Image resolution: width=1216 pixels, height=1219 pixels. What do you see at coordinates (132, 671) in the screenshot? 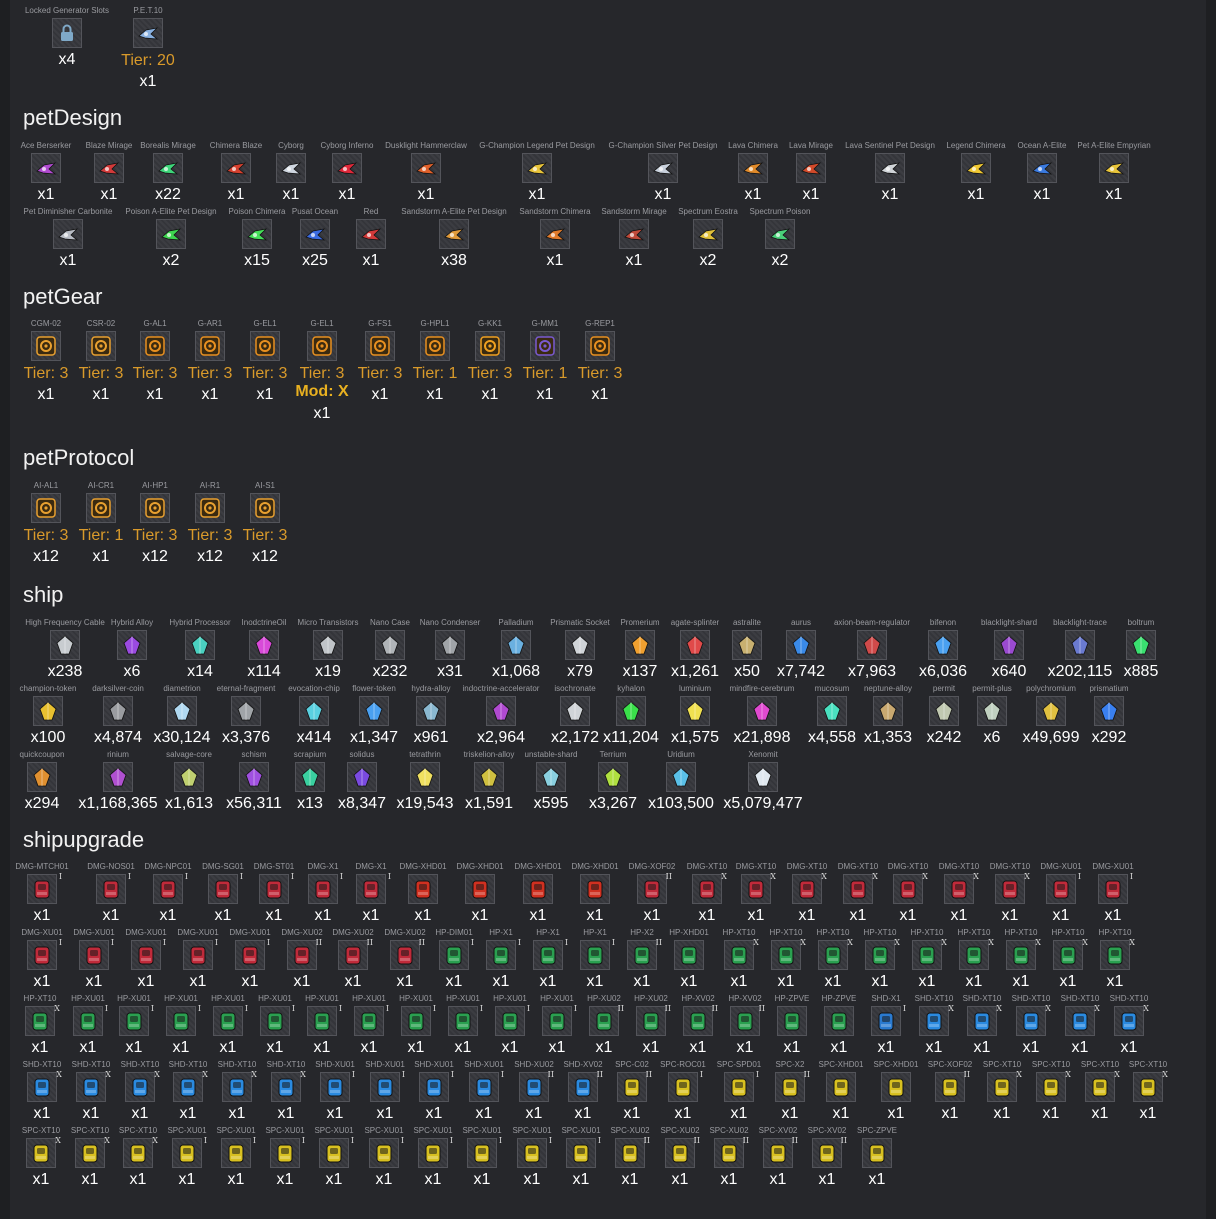
I see `item-count: x6` at bounding box center [132, 671].